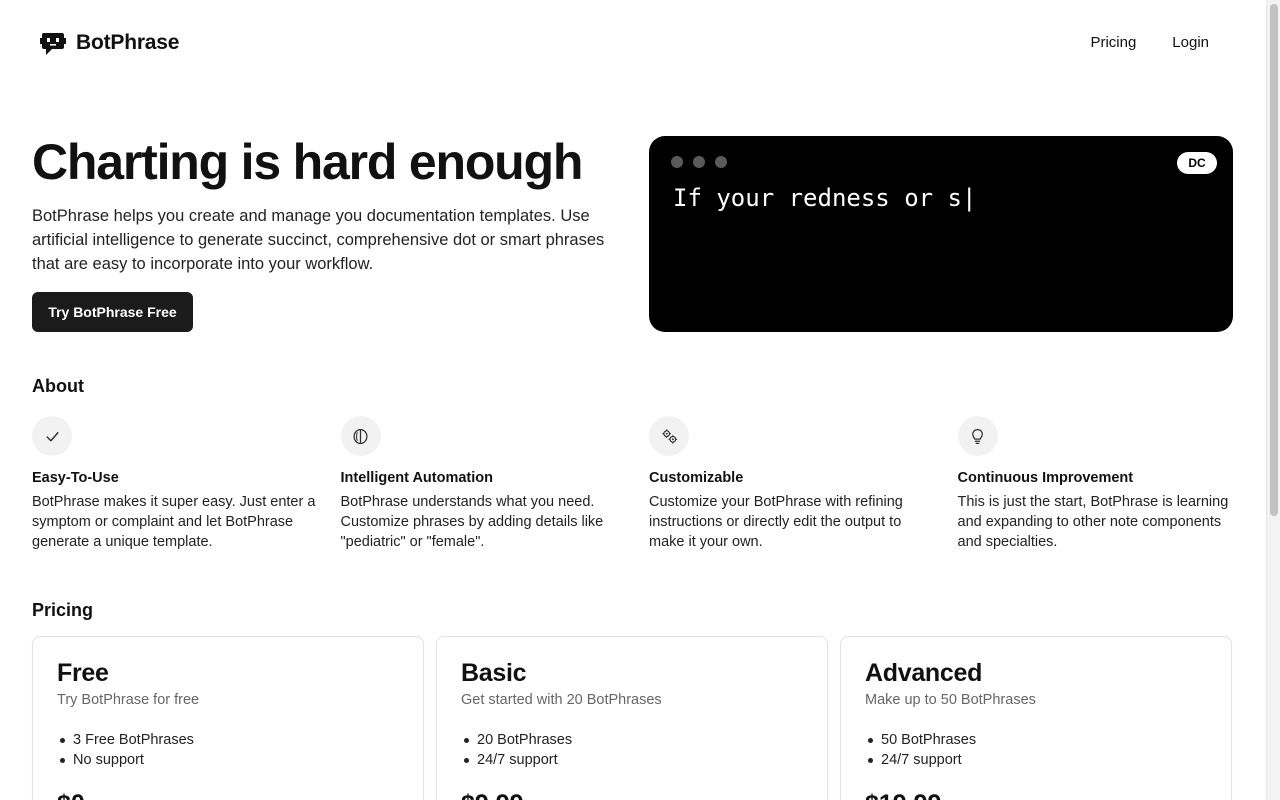 The height and width of the screenshot is (800, 1280). Describe the element at coordinates (128, 42) in the screenshot. I see `brand-name: BotPhrase` at that location.